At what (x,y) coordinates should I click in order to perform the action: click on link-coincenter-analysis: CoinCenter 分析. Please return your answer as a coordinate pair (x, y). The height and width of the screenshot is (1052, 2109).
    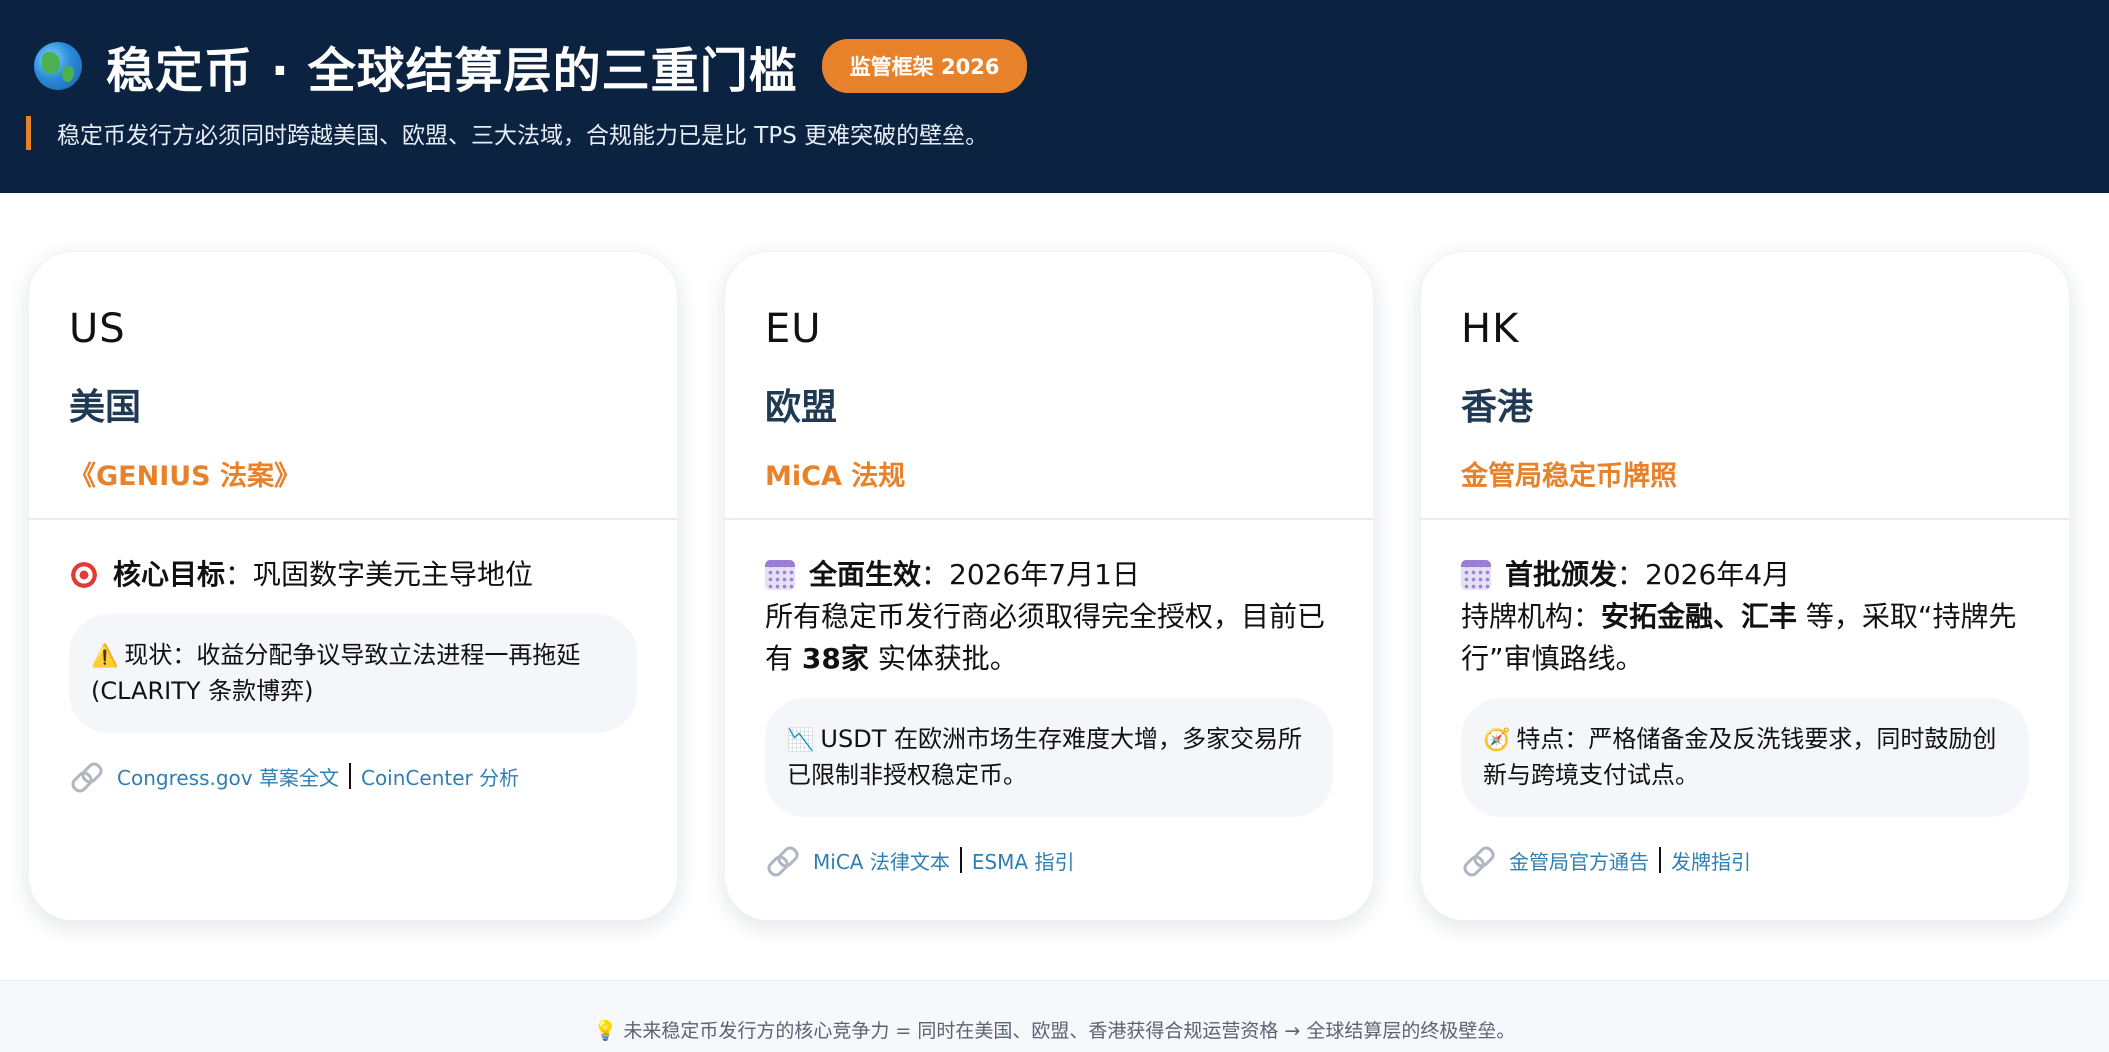
    Looking at the image, I should click on (440, 776).